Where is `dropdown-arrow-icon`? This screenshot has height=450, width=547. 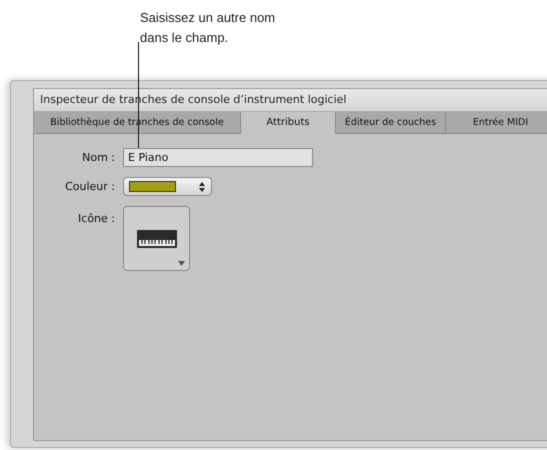
dropdown-arrow-icon is located at coordinates (181, 263).